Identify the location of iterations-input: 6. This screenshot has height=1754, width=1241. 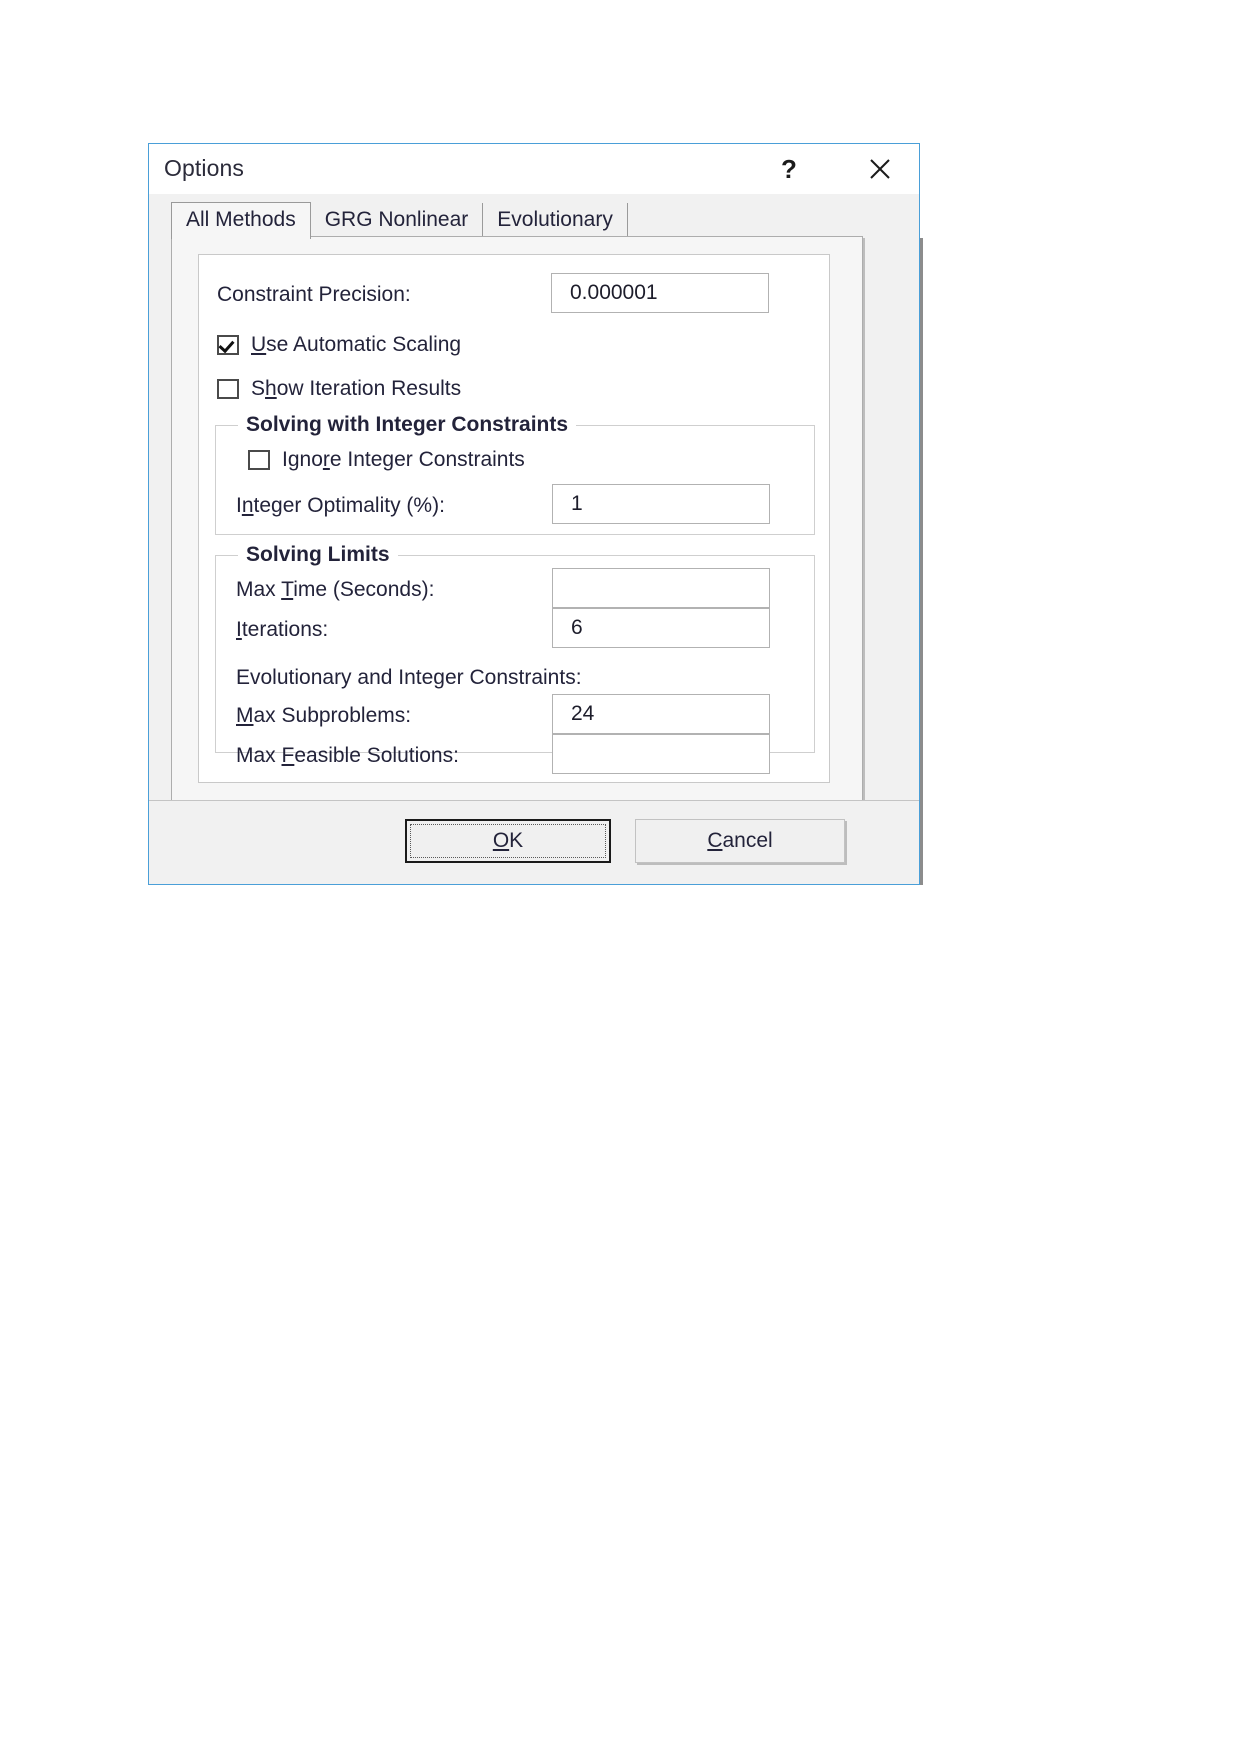
(661, 628).